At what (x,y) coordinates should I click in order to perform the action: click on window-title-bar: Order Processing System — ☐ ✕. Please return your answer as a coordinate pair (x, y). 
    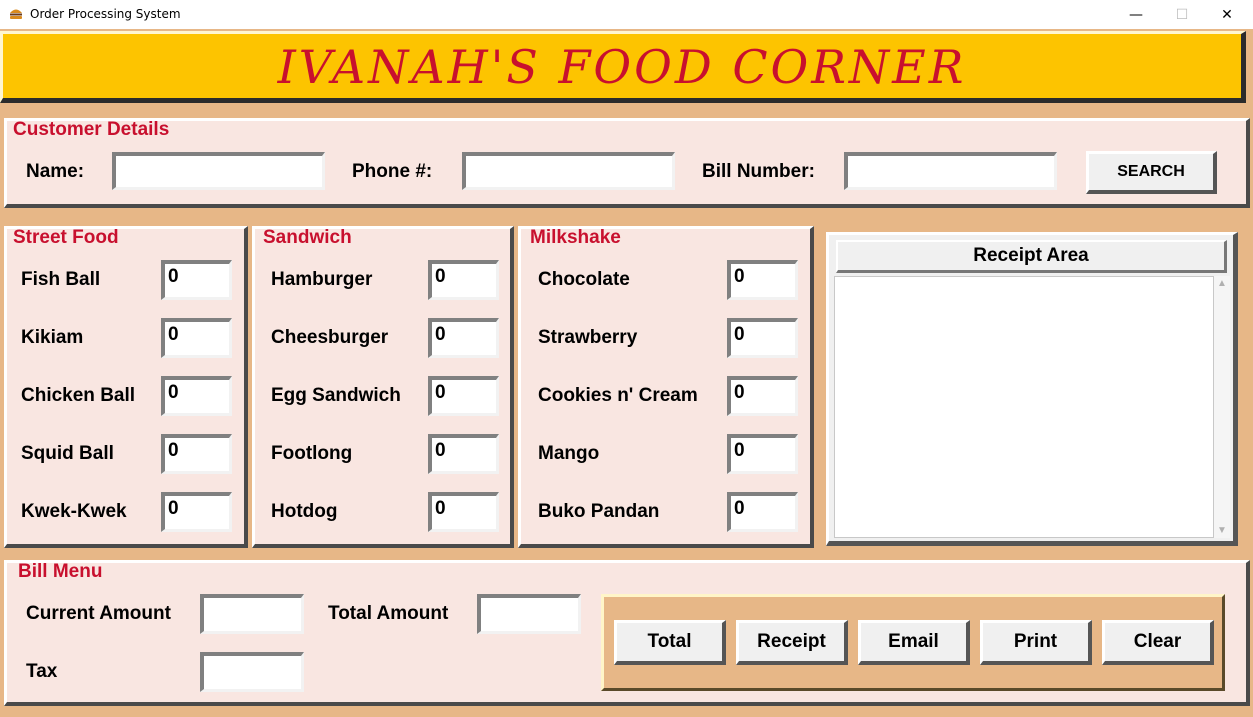
    Looking at the image, I should click on (626, 14).